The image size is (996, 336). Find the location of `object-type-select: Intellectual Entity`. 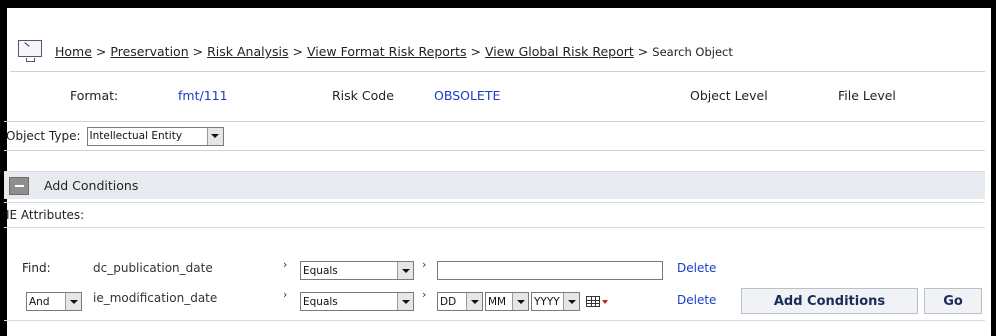

object-type-select: Intellectual Entity is located at coordinates (155, 136).